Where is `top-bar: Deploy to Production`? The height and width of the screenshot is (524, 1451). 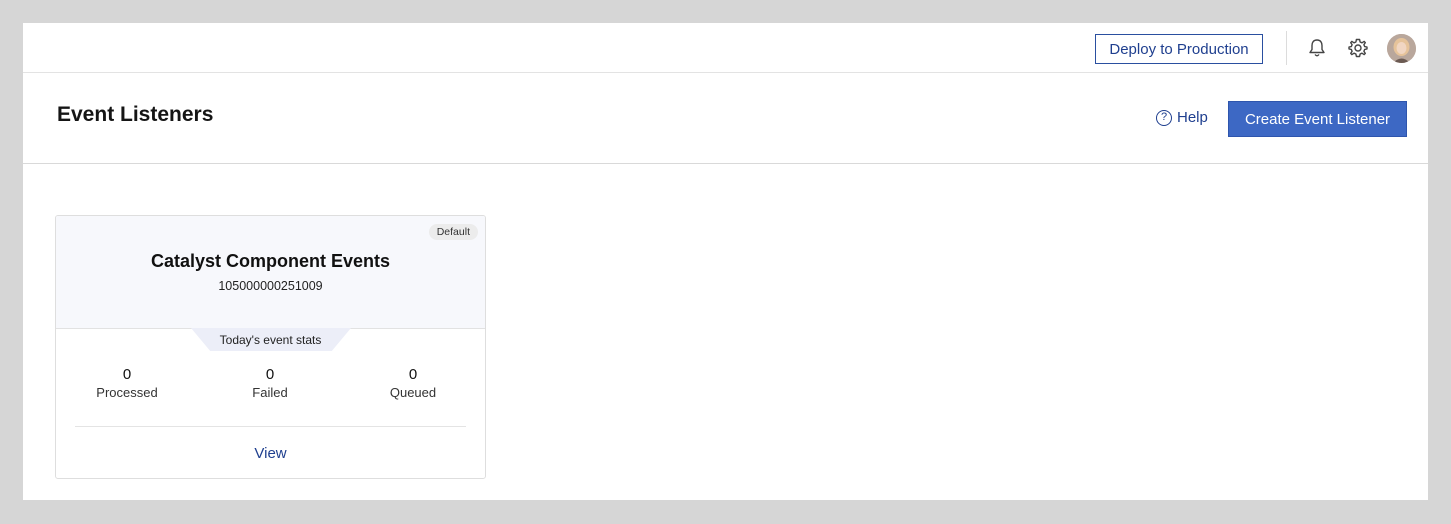
top-bar: Deploy to Production is located at coordinates (725, 48).